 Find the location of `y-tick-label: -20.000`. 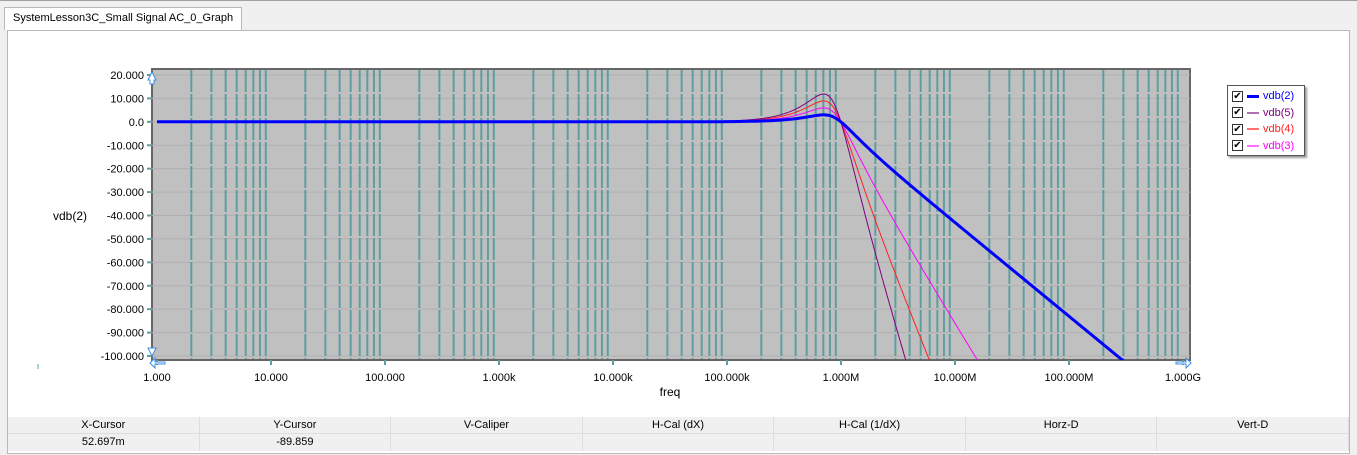

y-tick-label: -20.000 is located at coordinates (125, 170).